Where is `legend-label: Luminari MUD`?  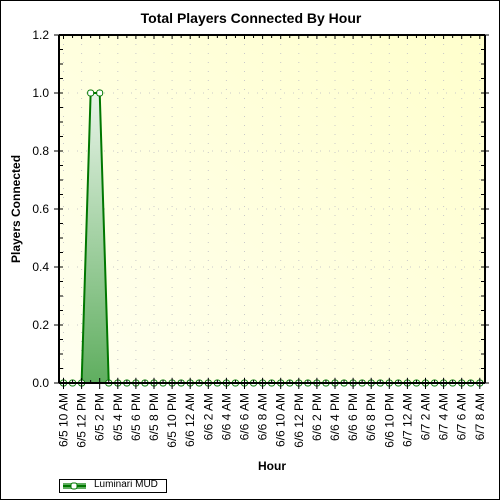 legend-label: Luminari MUD is located at coordinates (126, 484).